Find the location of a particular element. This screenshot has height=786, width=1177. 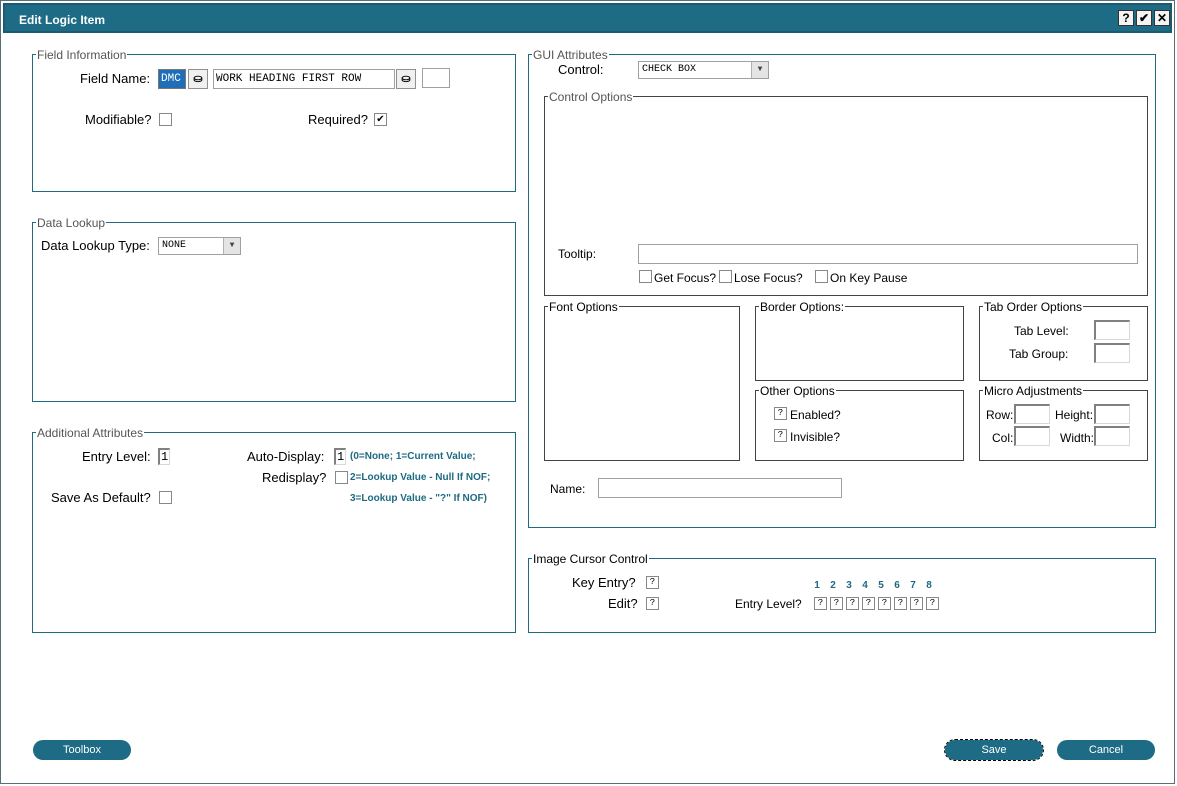

save-as-default-checkbox is located at coordinates (165, 497).